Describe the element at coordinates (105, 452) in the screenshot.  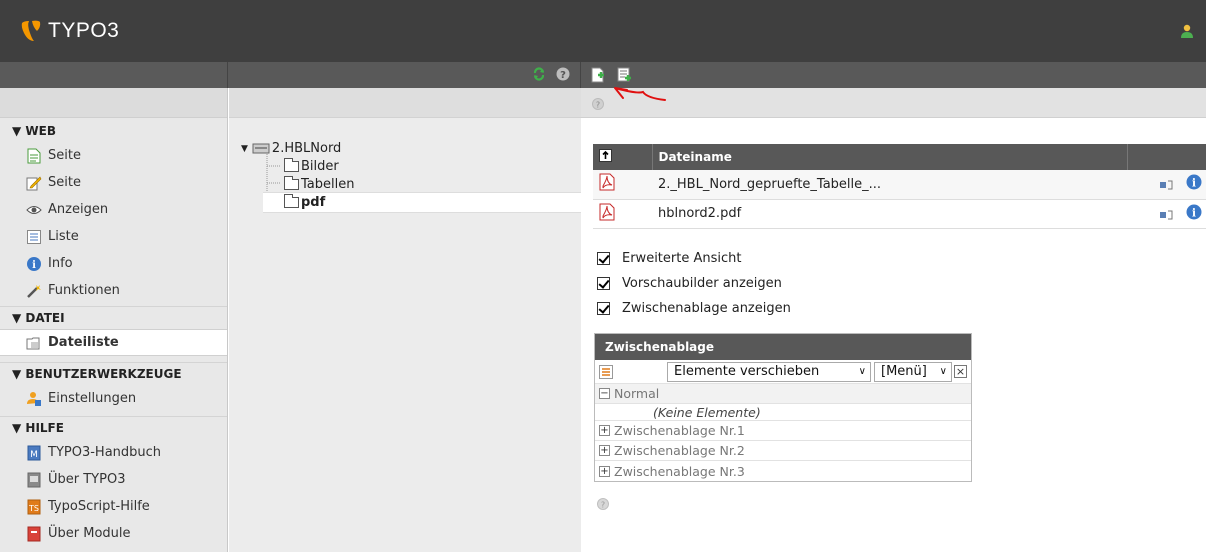
I see `module-label: TYPO3-Handbuch` at that location.